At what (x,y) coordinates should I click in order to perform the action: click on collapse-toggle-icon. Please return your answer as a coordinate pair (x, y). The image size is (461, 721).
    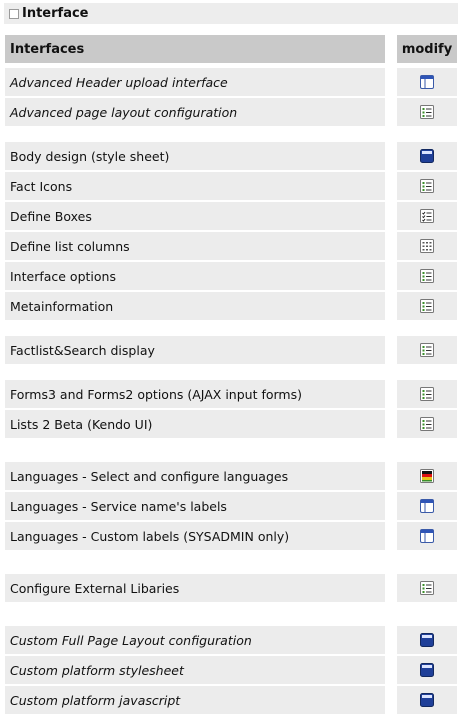
    Looking at the image, I should click on (14, 13).